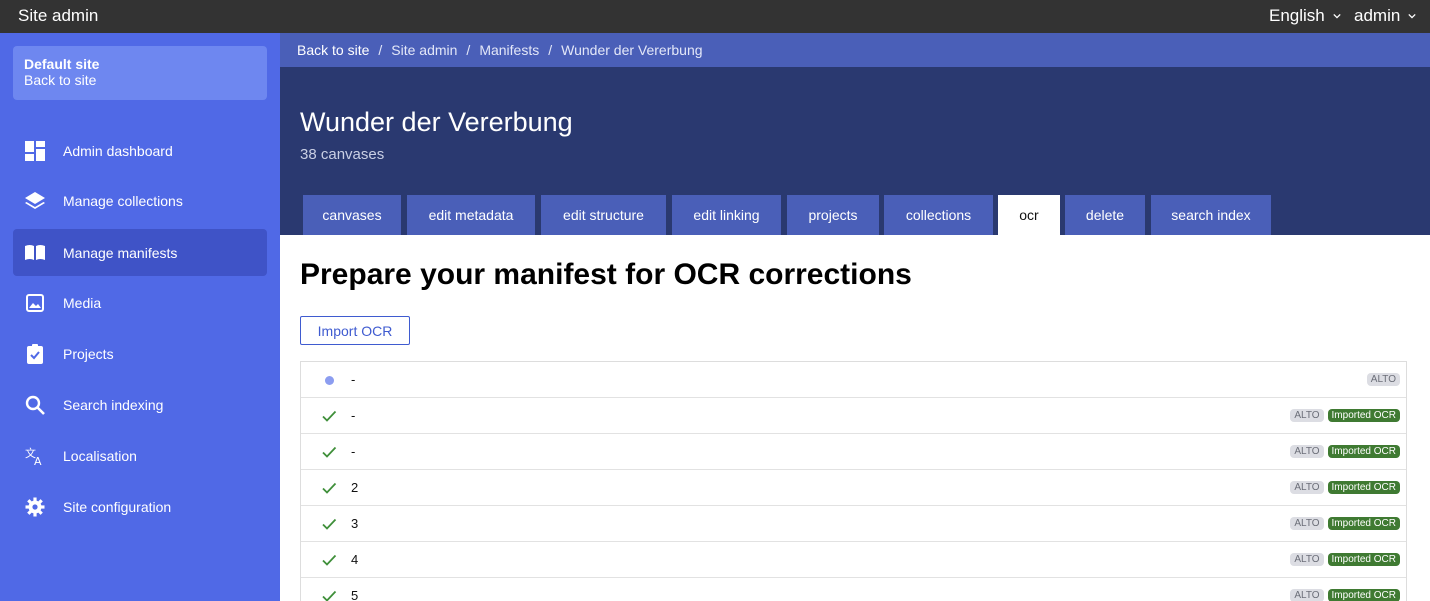 The height and width of the screenshot is (601, 1430). What do you see at coordinates (118, 150) in the screenshot?
I see `sidebar-item-label: Admin dashboard` at bounding box center [118, 150].